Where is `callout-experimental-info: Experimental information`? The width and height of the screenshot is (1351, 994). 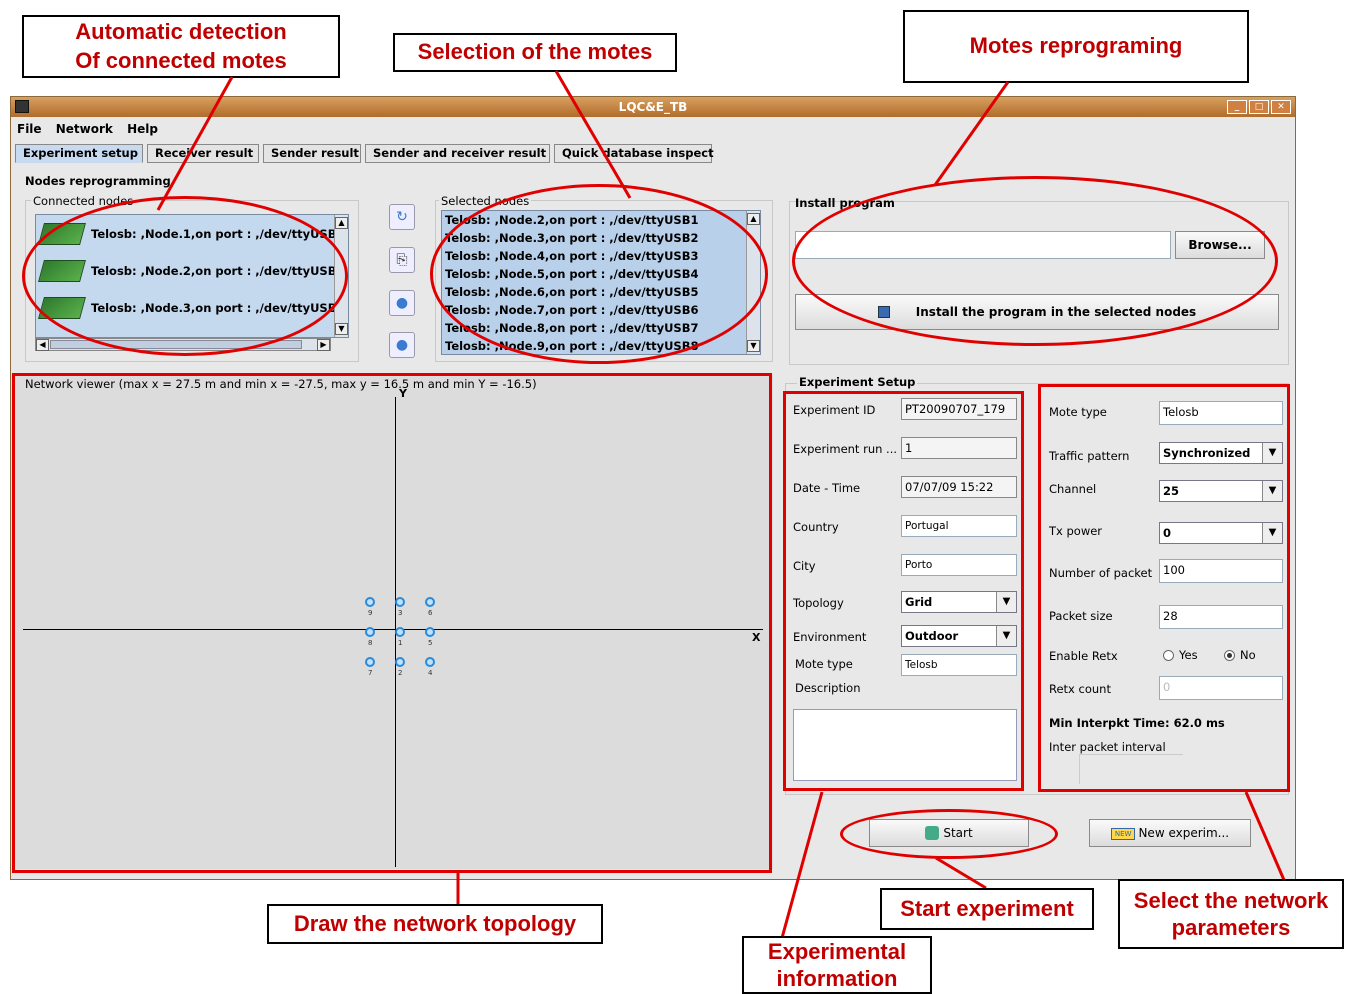 callout-experimental-info: Experimental information is located at coordinates (837, 965).